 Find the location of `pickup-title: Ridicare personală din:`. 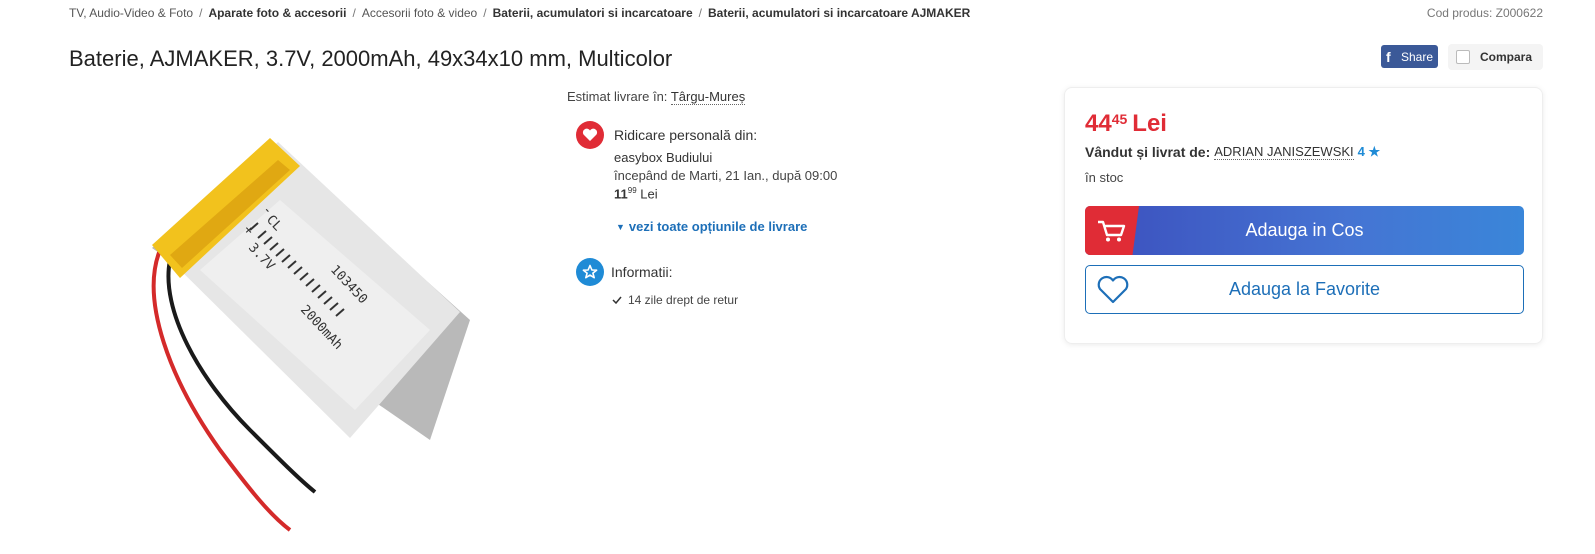

pickup-title: Ridicare personală din: is located at coordinates (686, 135).